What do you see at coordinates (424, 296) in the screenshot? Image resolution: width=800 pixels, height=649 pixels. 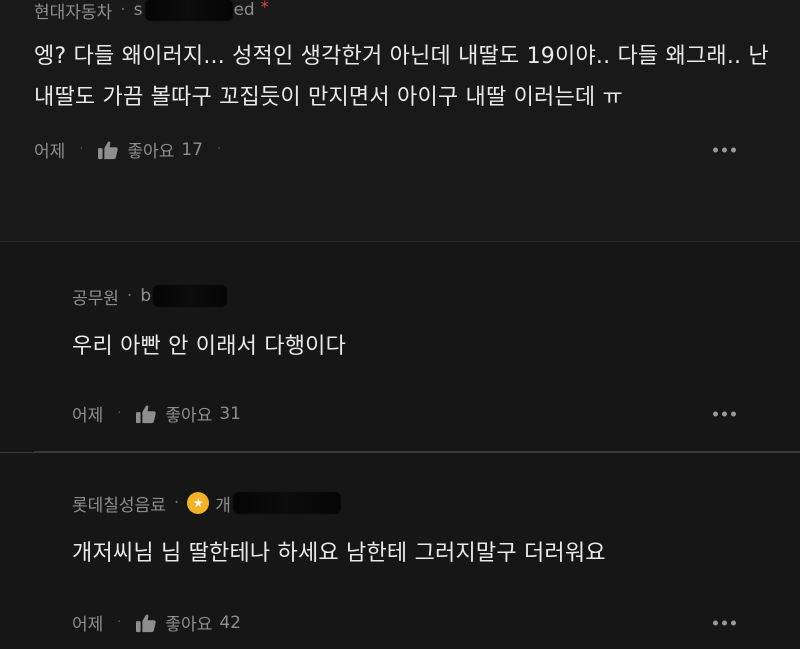 I see `reply-meta: 공무원 · b` at bounding box center [424, 296].